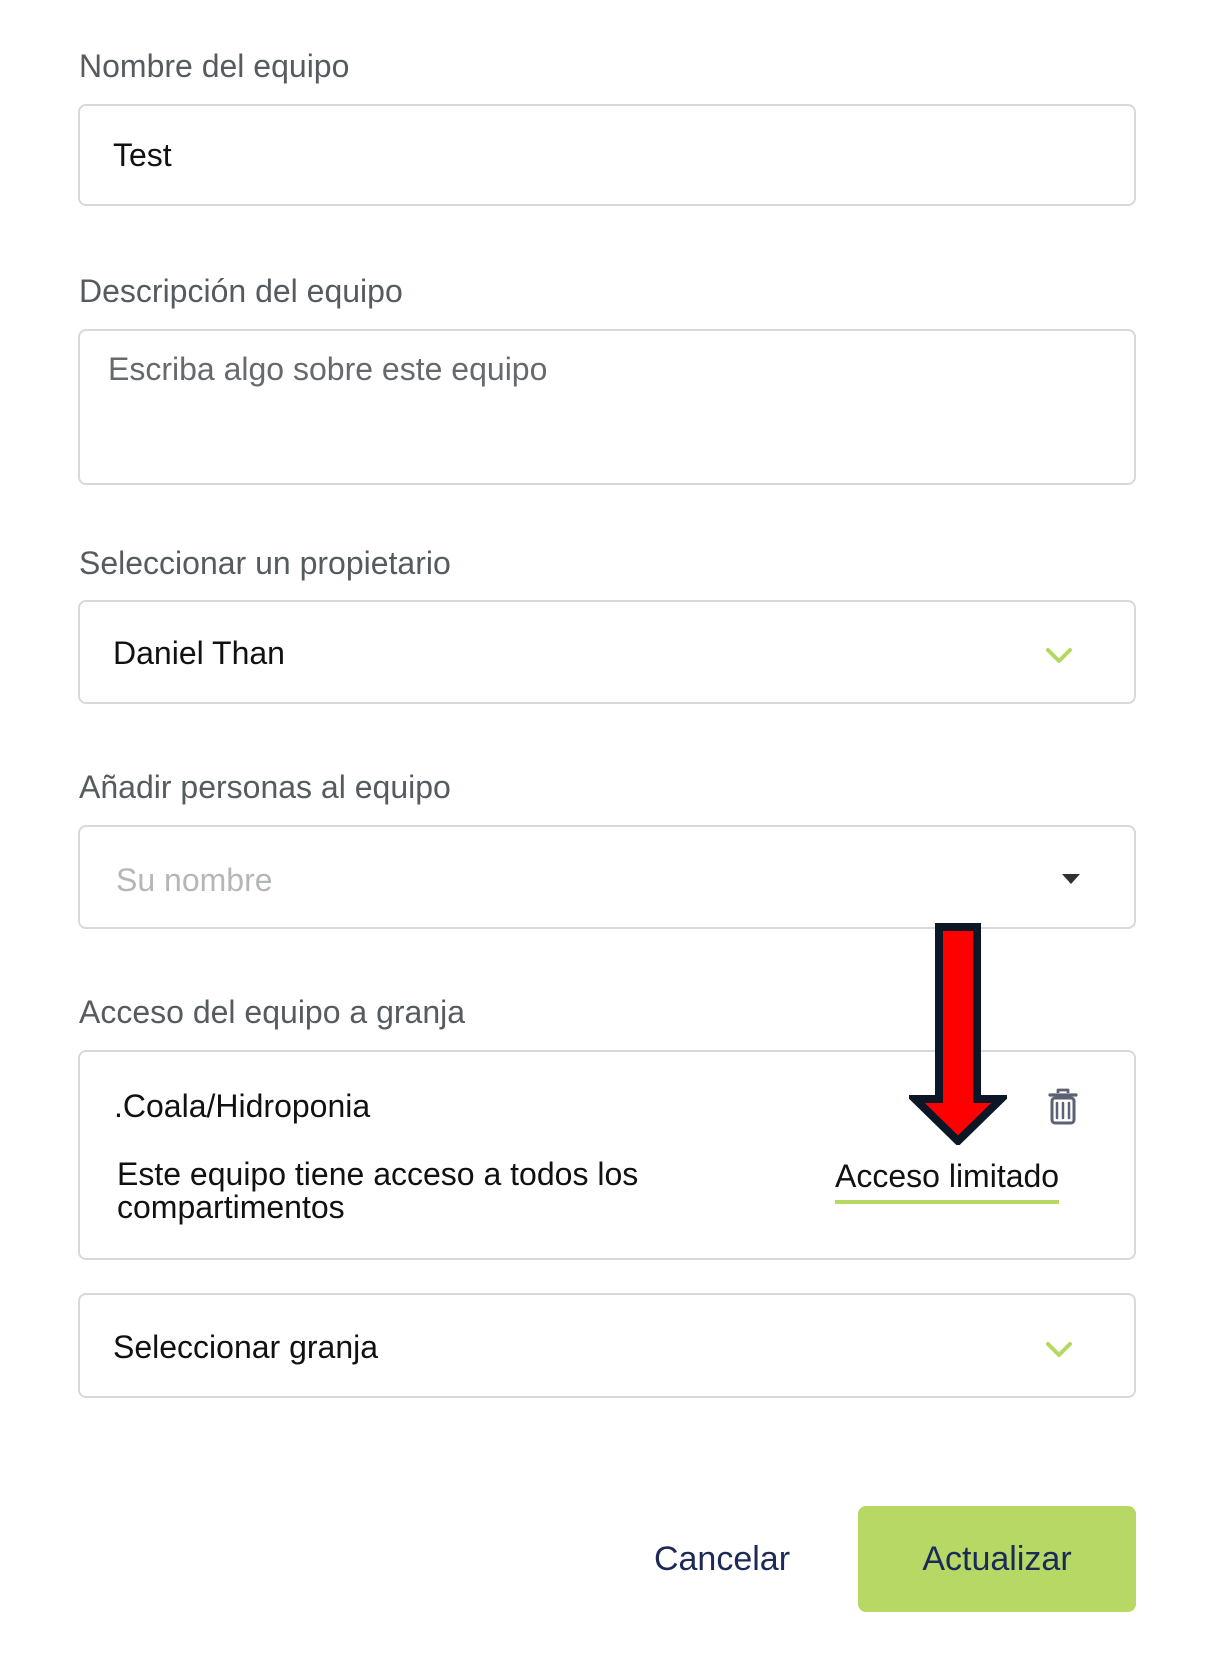 This screenshot has height=1668, width=1223. What do you see at coordinates (272, 1012) in the screenshot?
I see `farm-access-label: Acceso del equipo a granja` at bounding box center [272, 1012].